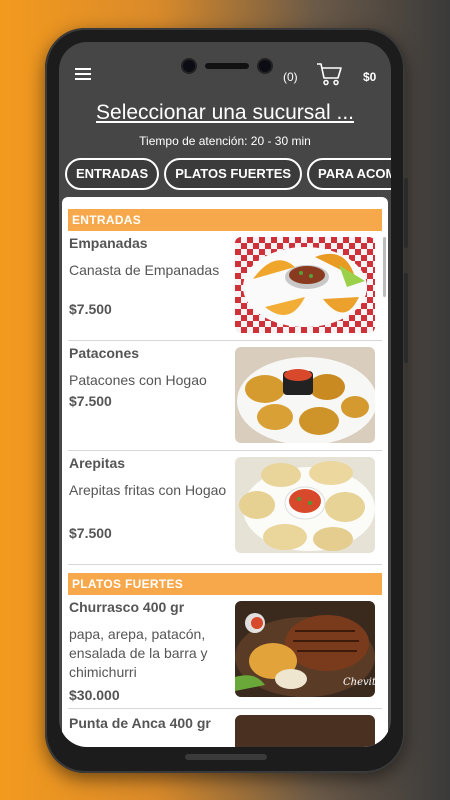 This screenshot has height=800, width=450. I want to click on power-button, so click(406, 213).